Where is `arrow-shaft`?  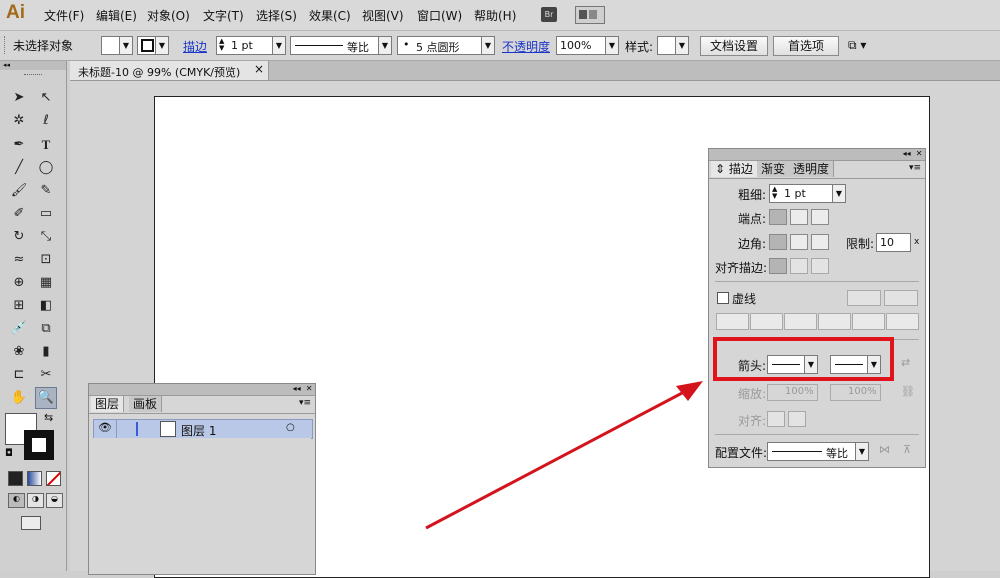
arrow-shaft is located at coordinates (555, 460).